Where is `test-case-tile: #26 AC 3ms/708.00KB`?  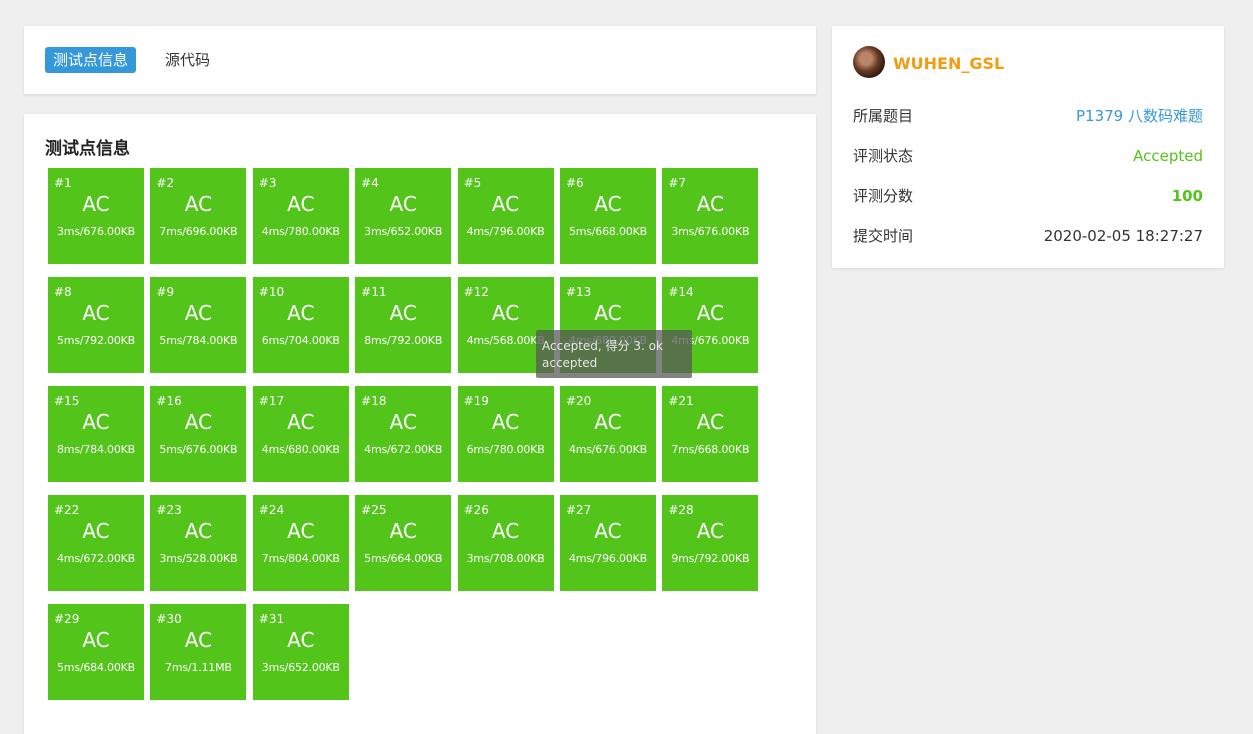 test-case-tile: #26 AC 3ms/708.00KB is located at coordinates (505, 543).